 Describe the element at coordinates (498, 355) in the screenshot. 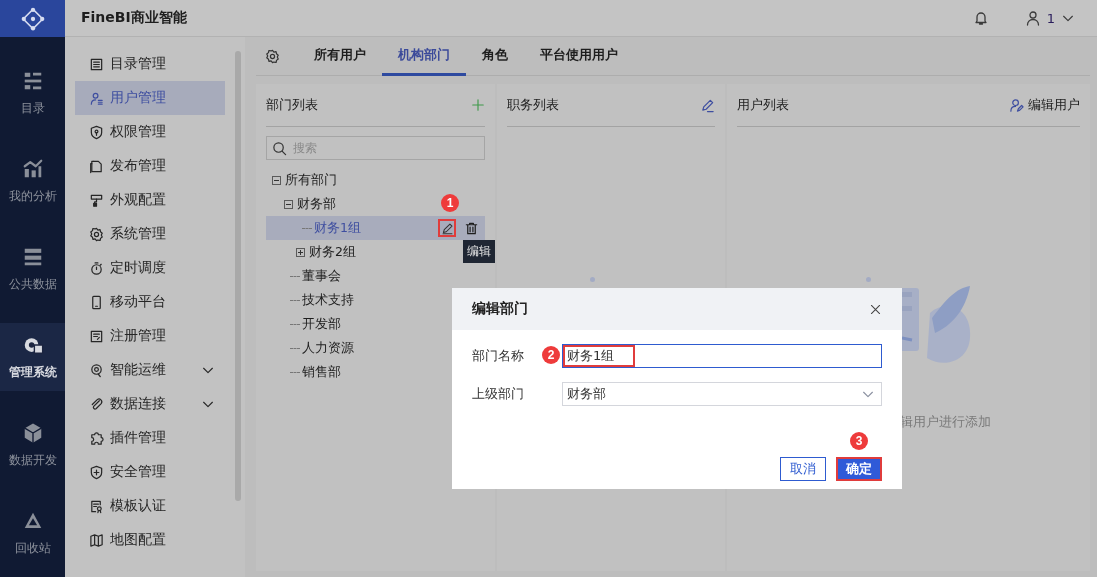

I see `field-label: 部门名称` at that location.